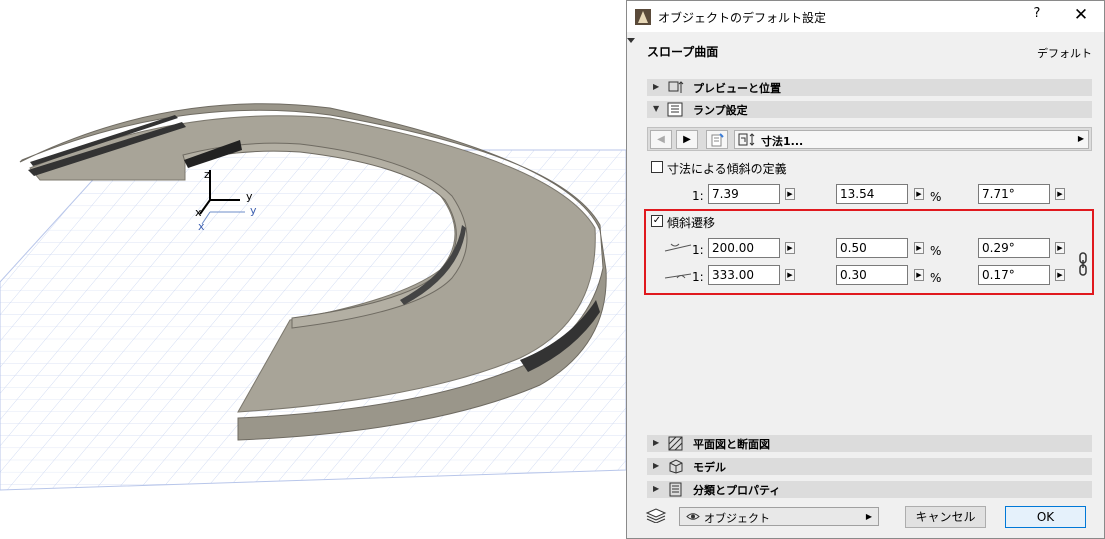 Image resolution: width=1105 pixels, height=539 pixels. Describe the element at coordinates (198, 212) in the screenshot. I see `axis-x-label: x` at that location.